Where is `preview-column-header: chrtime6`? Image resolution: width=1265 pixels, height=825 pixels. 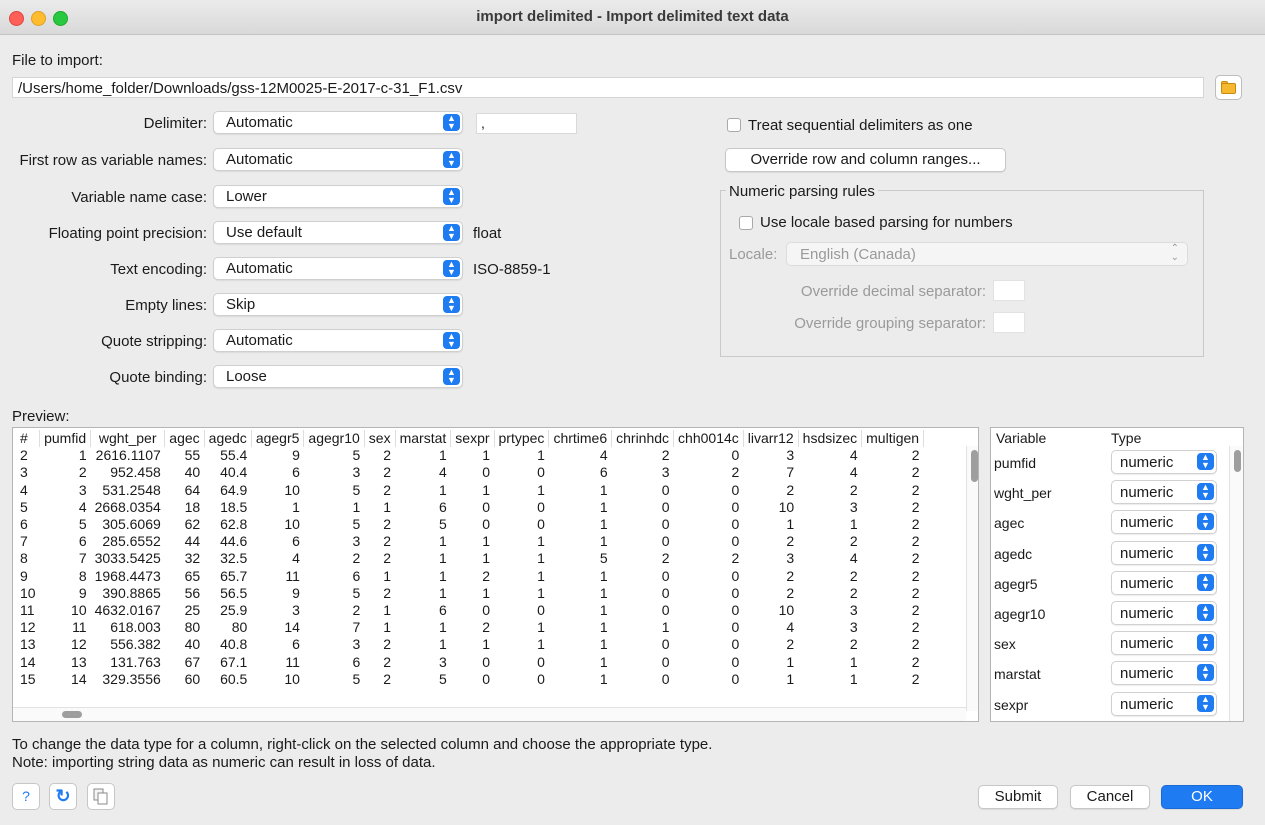 preview-column-header: chrtime6 is located at coordinates (580, 439).